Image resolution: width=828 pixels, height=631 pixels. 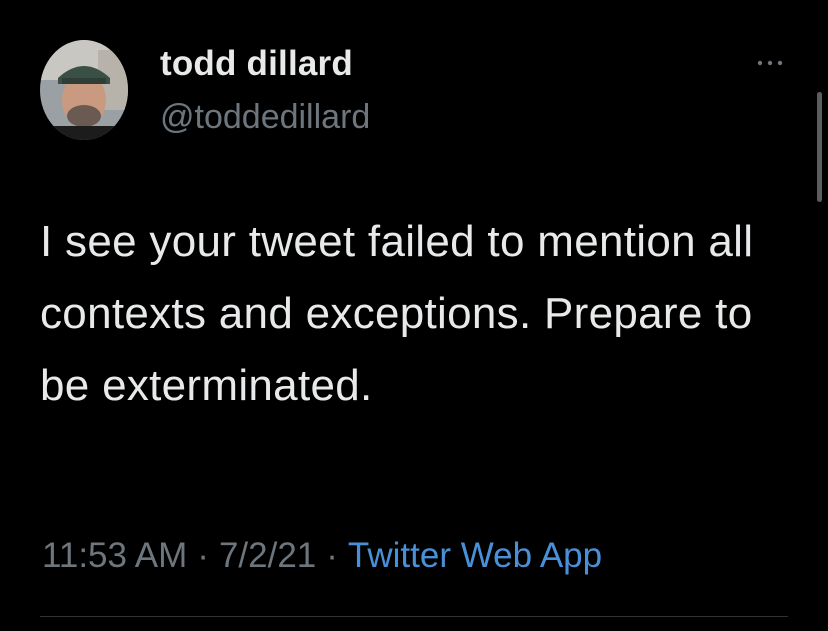 What do you see at coordinates (475, 555) in the screenshot?
I see `tweet-source-link: Twitter Web App` at bounding box center [475, 555].